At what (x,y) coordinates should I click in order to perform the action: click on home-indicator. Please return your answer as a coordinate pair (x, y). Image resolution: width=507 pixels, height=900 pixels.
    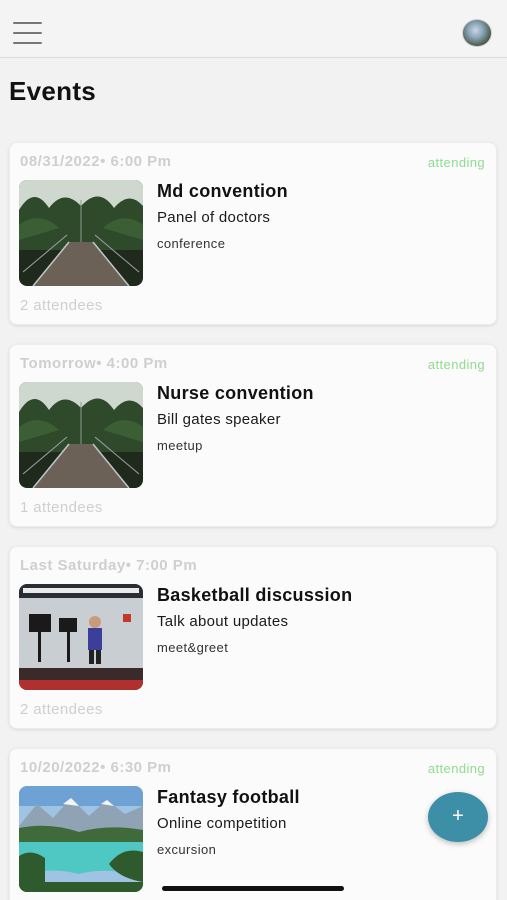
    Looking at the image, I should click on (253, 888).